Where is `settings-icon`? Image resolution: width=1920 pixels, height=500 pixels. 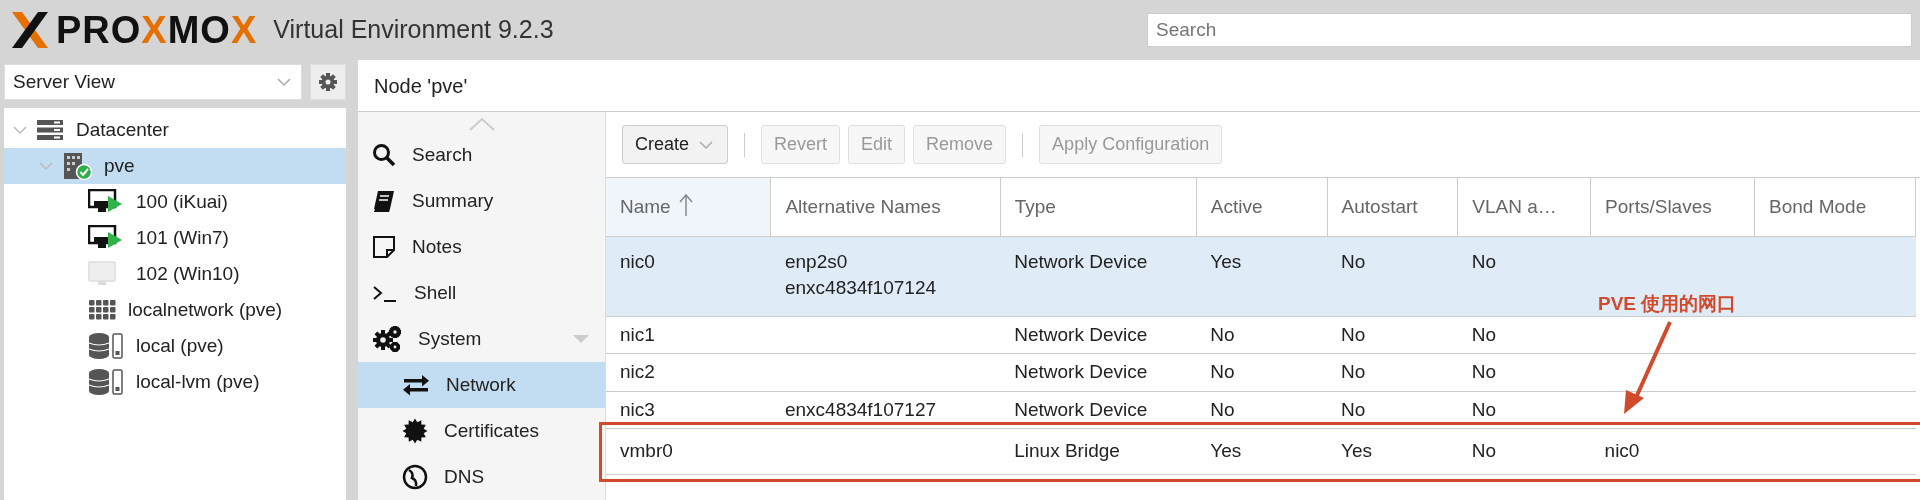
settings-icon is located at coordinates (328, 82).